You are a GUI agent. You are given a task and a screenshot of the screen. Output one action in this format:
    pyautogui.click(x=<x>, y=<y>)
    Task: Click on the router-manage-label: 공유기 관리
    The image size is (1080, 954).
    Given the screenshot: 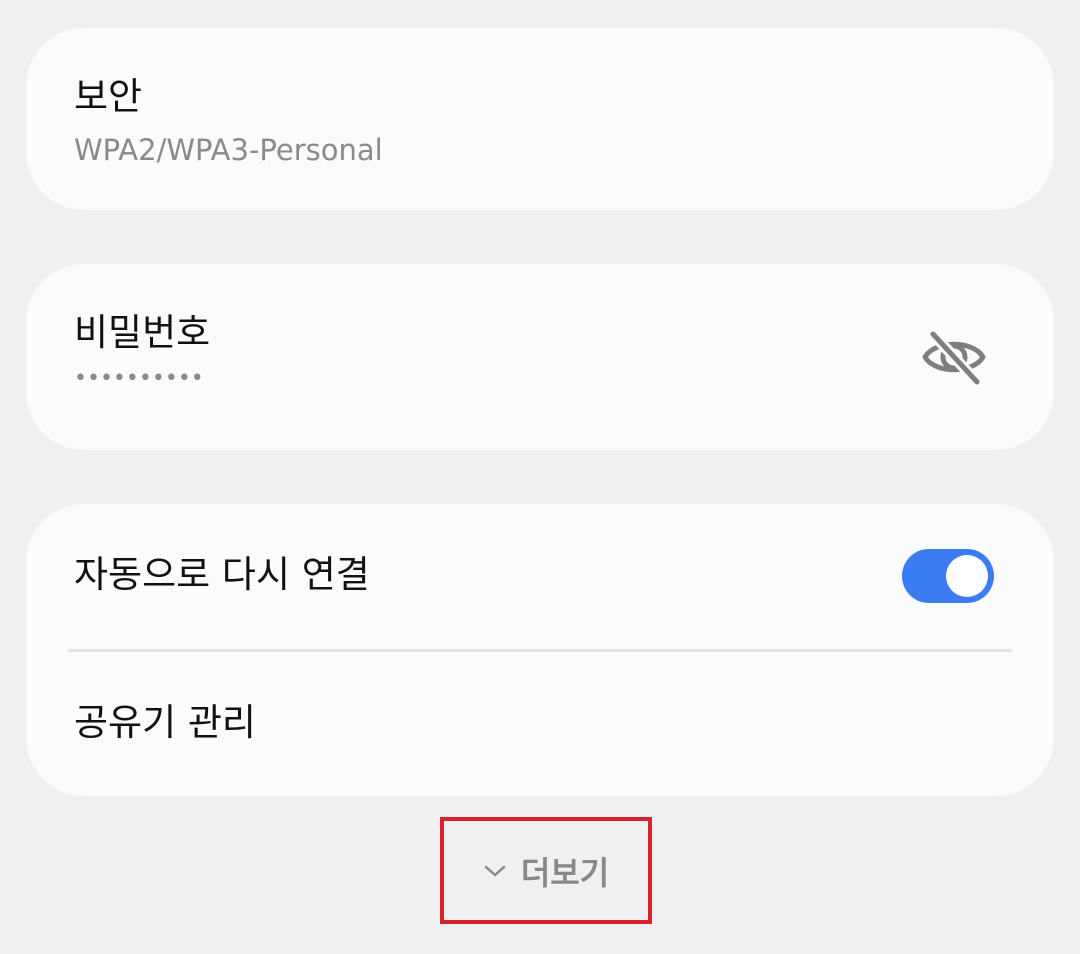 What is the action you would take?
    pyautogui.click(x=165, y=722)
    